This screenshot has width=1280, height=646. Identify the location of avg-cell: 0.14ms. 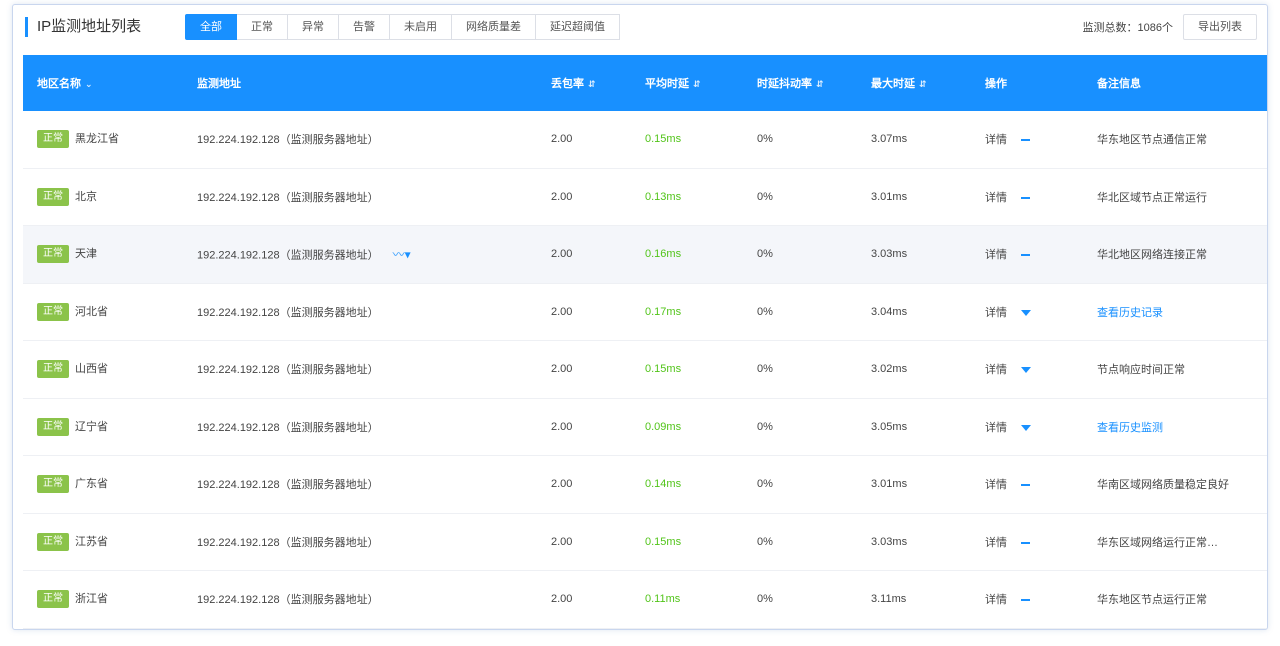
(663, 484).